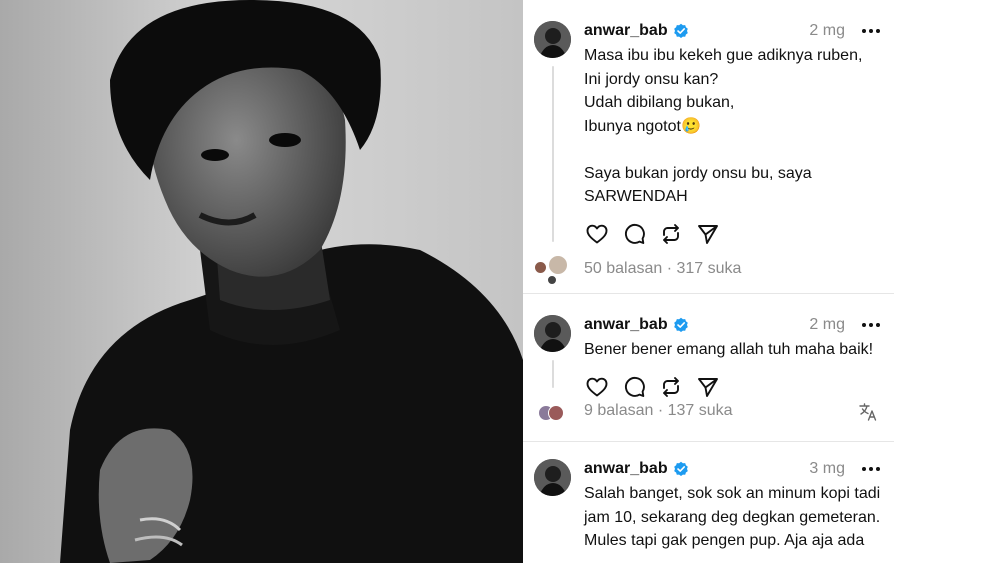 The height and width of the screenshot is (563, 1000). Describe the element at coordinates (724, 540) in the screenshot. I see `post-text-line: Mules tapi gak pengen pup. Aja aja ada` at that location.